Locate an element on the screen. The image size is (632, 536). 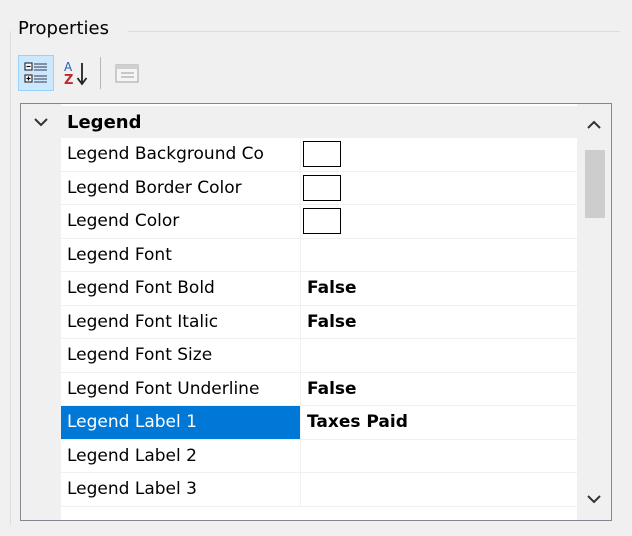
property-row: Legend Font is located at coordinates (319, 255).